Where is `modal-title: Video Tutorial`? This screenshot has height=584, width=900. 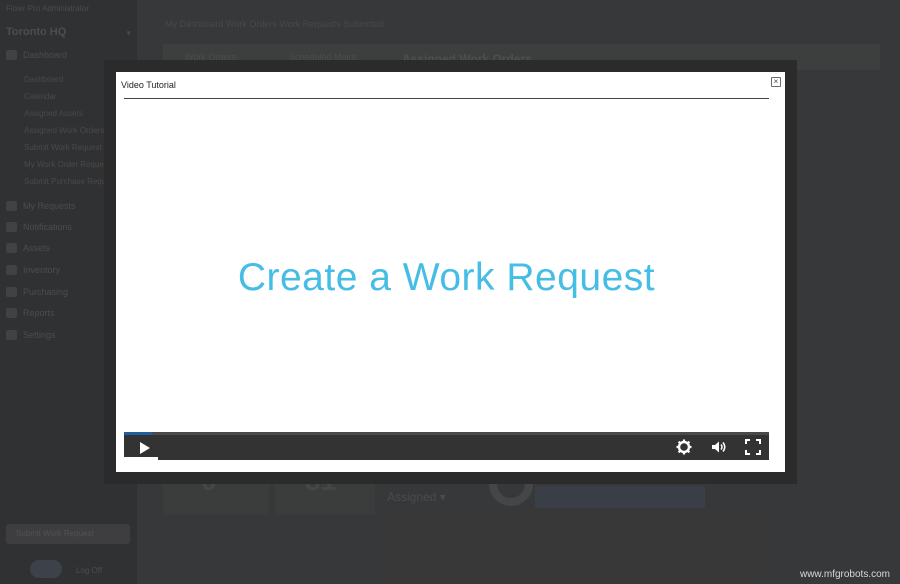
modal-title: Video Tutorial is located at coordinates (148, 85).